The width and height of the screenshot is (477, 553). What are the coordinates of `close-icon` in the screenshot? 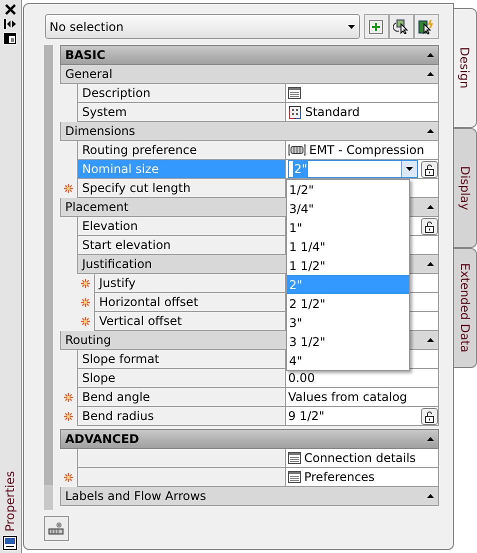 It's located at (10, 9).